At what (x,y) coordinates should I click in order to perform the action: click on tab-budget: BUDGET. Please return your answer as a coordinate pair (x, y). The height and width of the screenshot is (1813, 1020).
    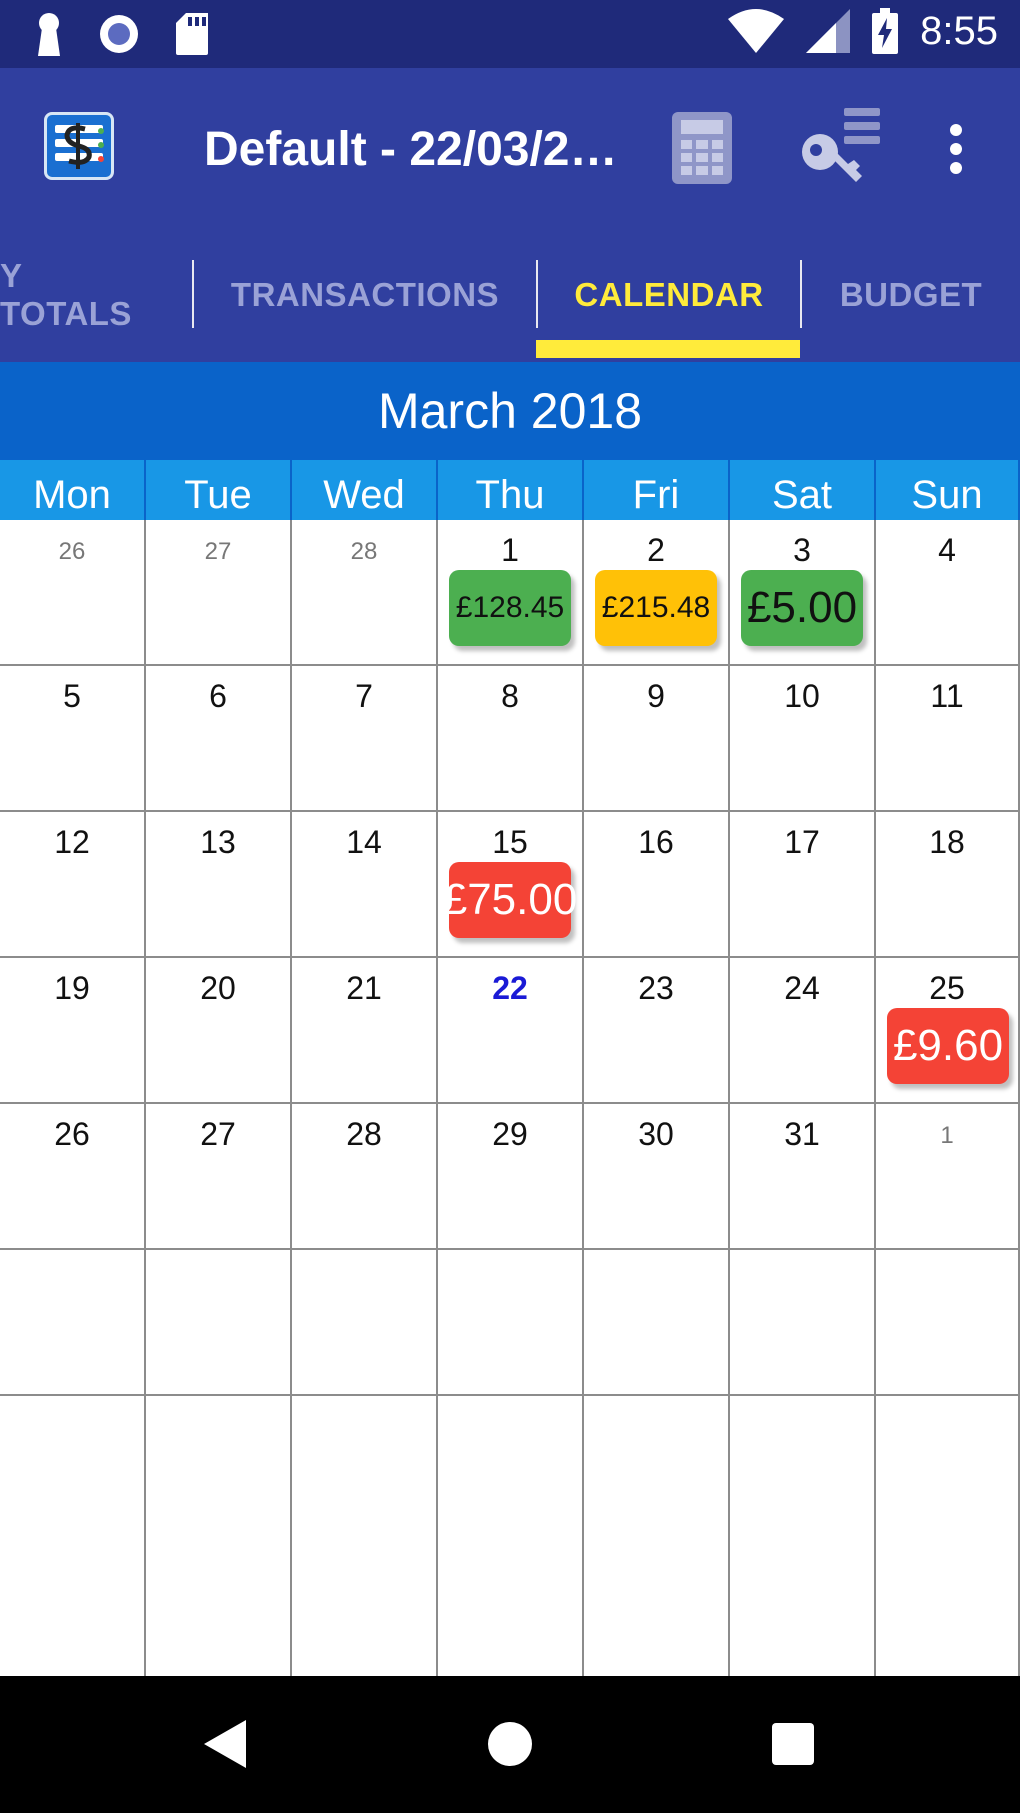
    Looking at the image, I should click on (911, 295).